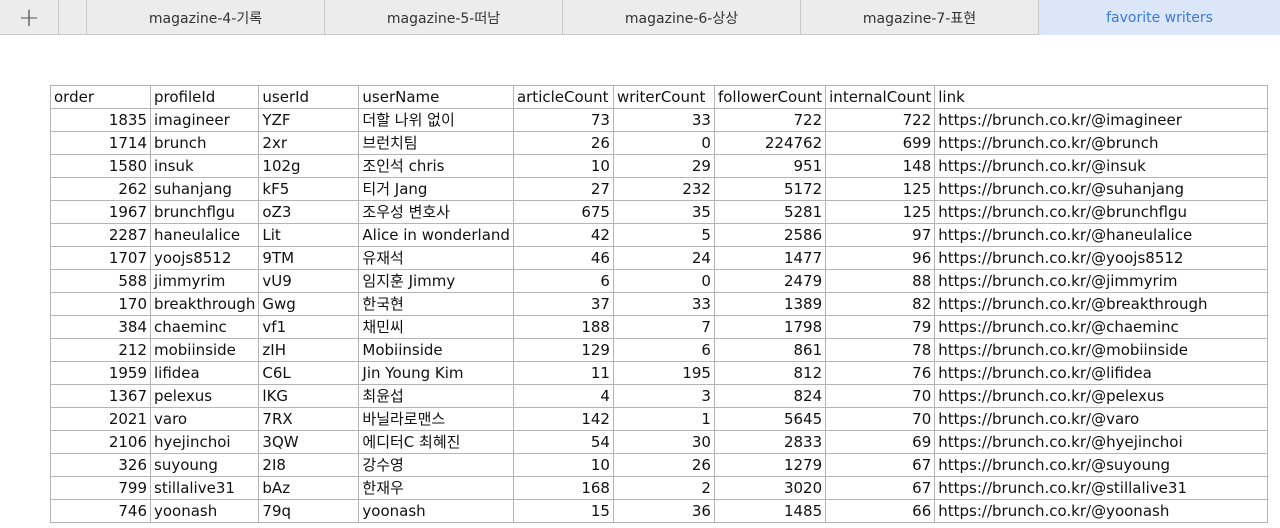 This screenshot has width=1280, height=528. Describe the element at coordinates (663, 465) in the screenshot. I see `cell-writer-count: 26` at that location.